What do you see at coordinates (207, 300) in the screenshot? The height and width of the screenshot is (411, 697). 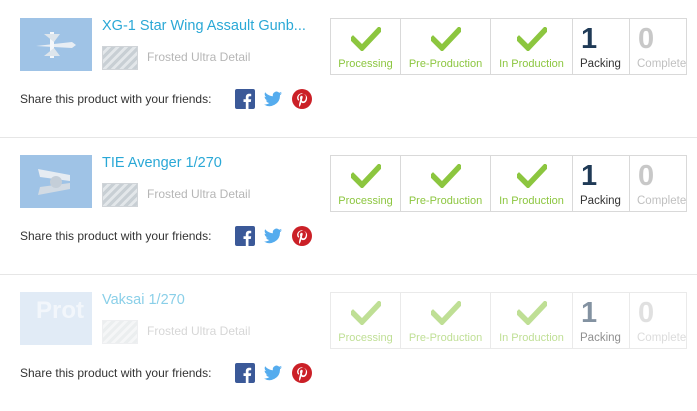 I see `product-title: Vaksai 1/270` at bounding box center [207, 300].